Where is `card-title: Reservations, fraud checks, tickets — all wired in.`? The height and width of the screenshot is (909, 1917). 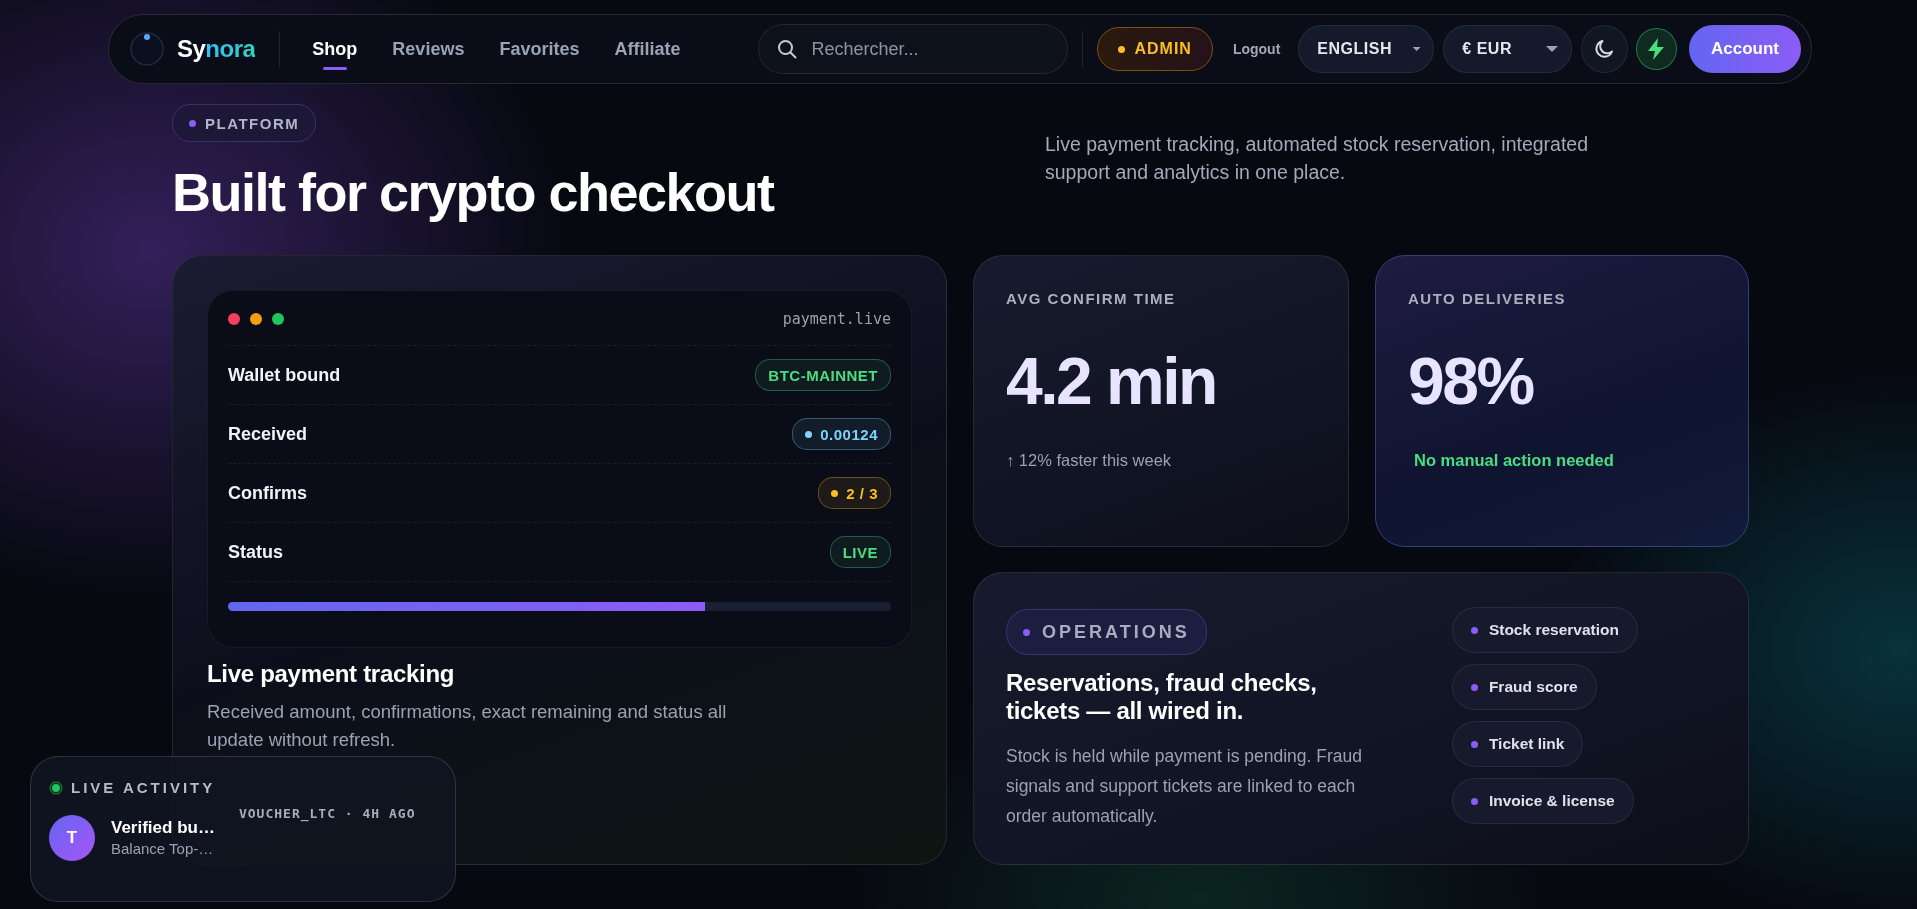
card-title: Reservations, fraud checks, tickets — all wired in. is located at coordinates (1162, 697).